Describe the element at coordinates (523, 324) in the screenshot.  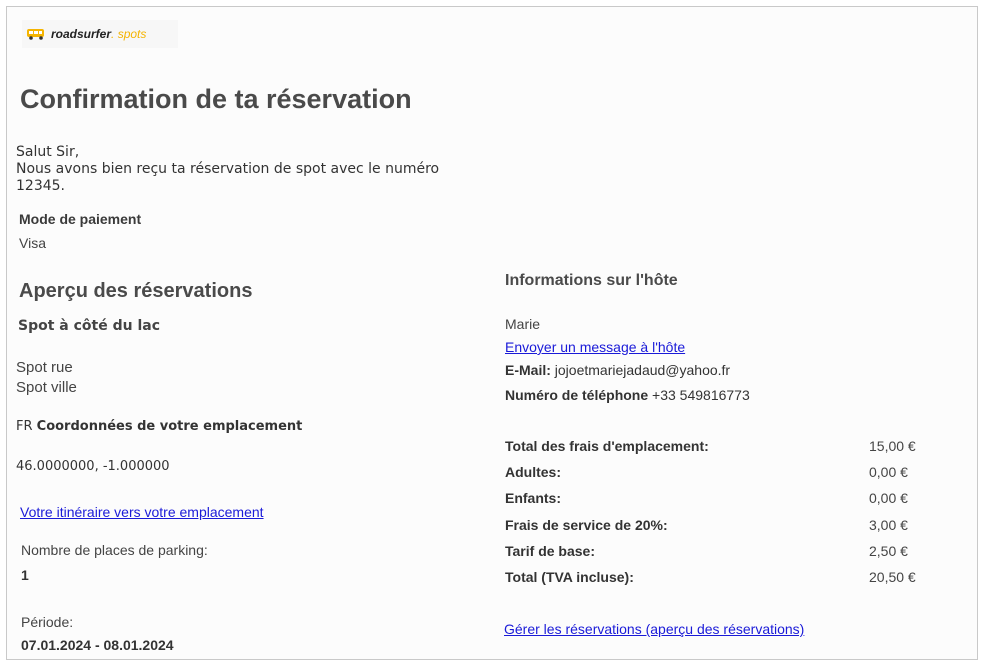
I see `host-name: Marie` at that location.